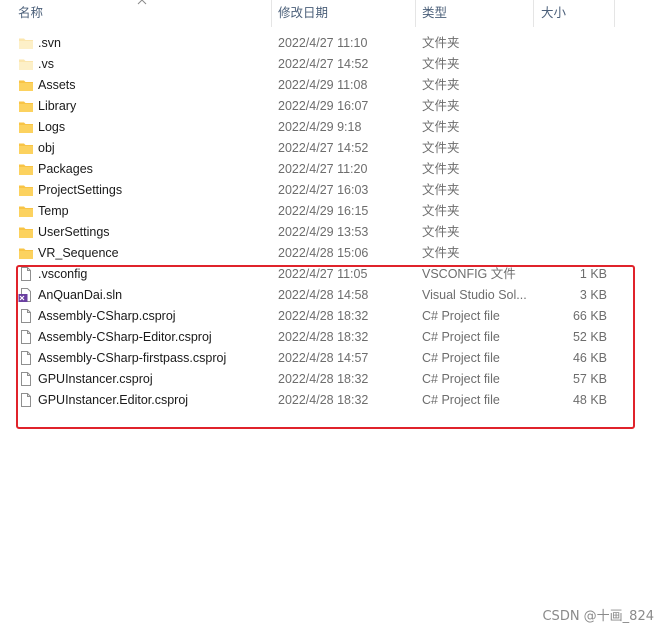 The width and height of the screenshot is (668, 632). I want to click on column-header-bar: 名称 修改日期 类型 大小, so click(334, 13).